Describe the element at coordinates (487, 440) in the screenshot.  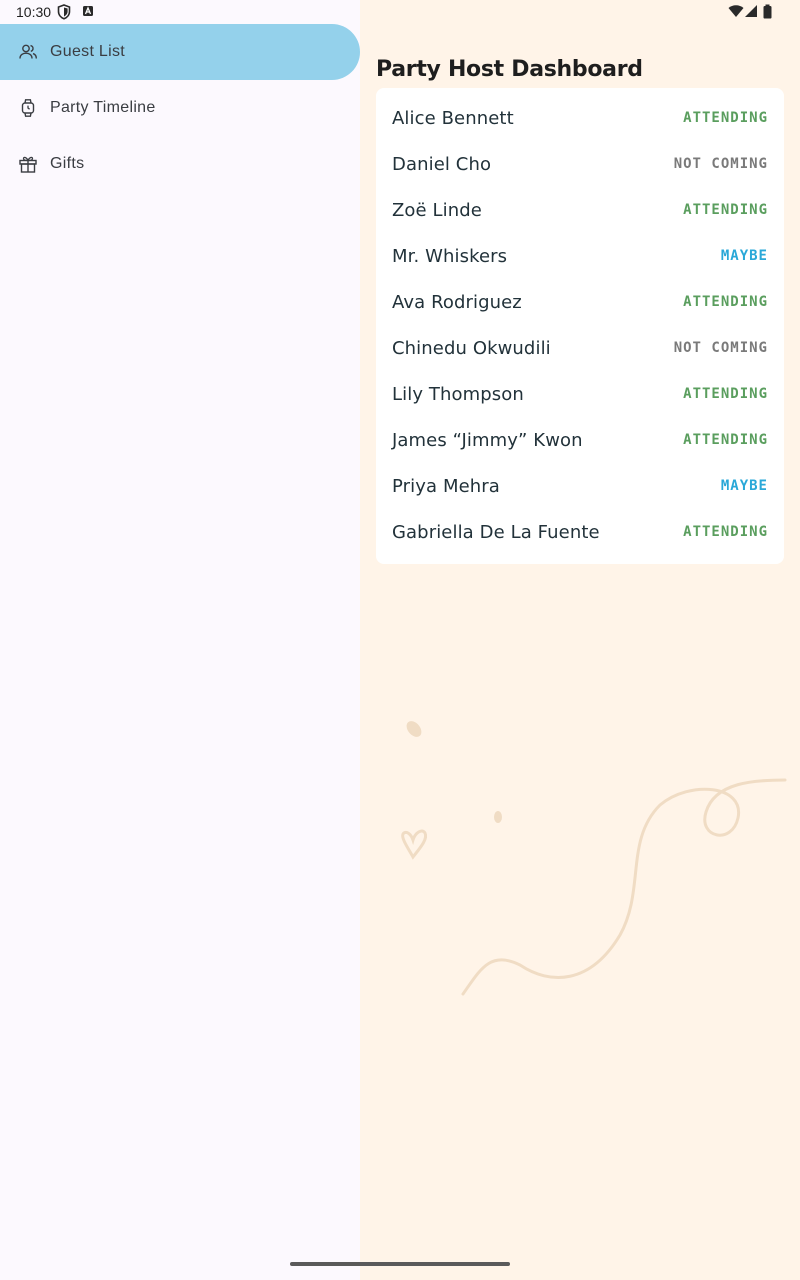
I see `guest-name: James “Jimmy” Kwon` at that location.